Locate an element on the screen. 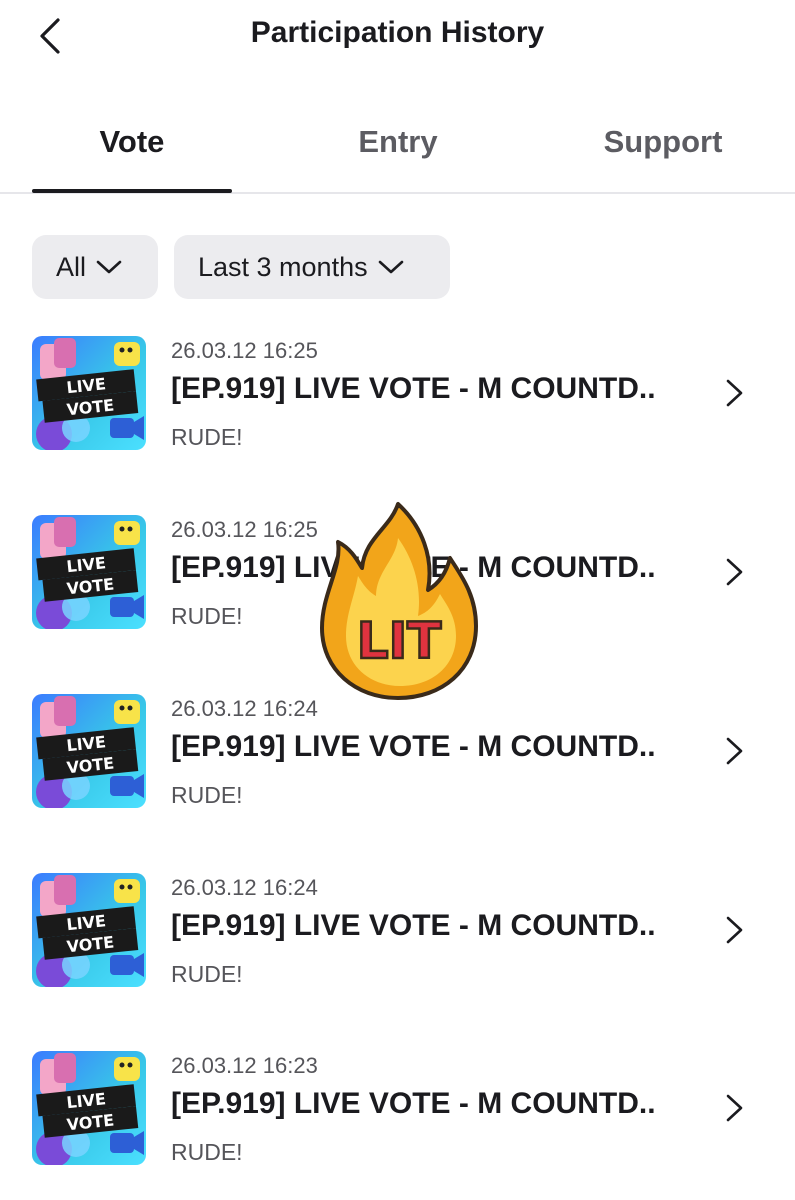 This screenshot has width=795, height=1200. tab-vote: Vote is located at coordinates (132, 151).